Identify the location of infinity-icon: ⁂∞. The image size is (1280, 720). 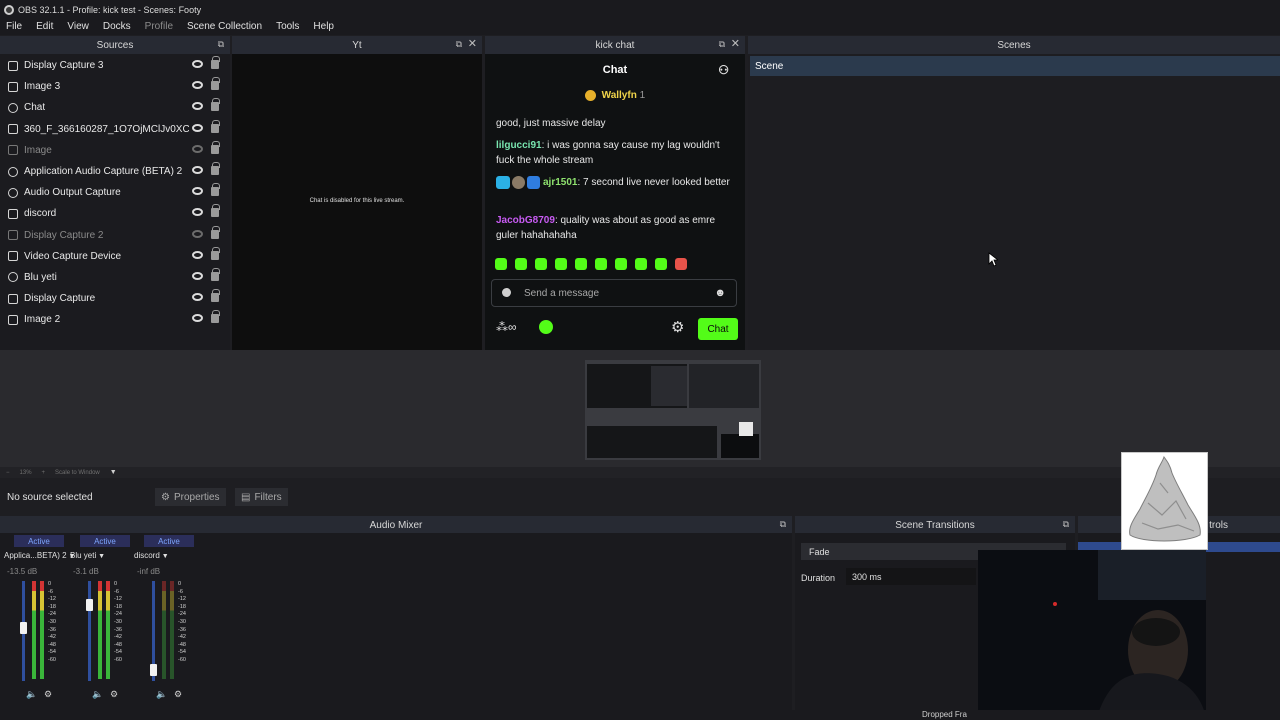
(506, 327).